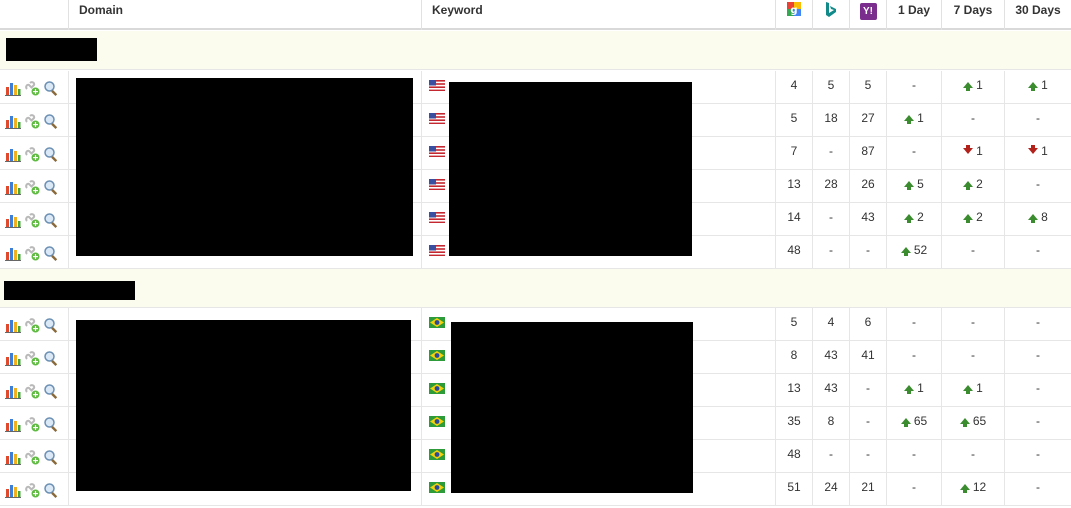 The width and height of the screenshot is (1071, 508). I want to click on change-value: 2, so click(979, 184).